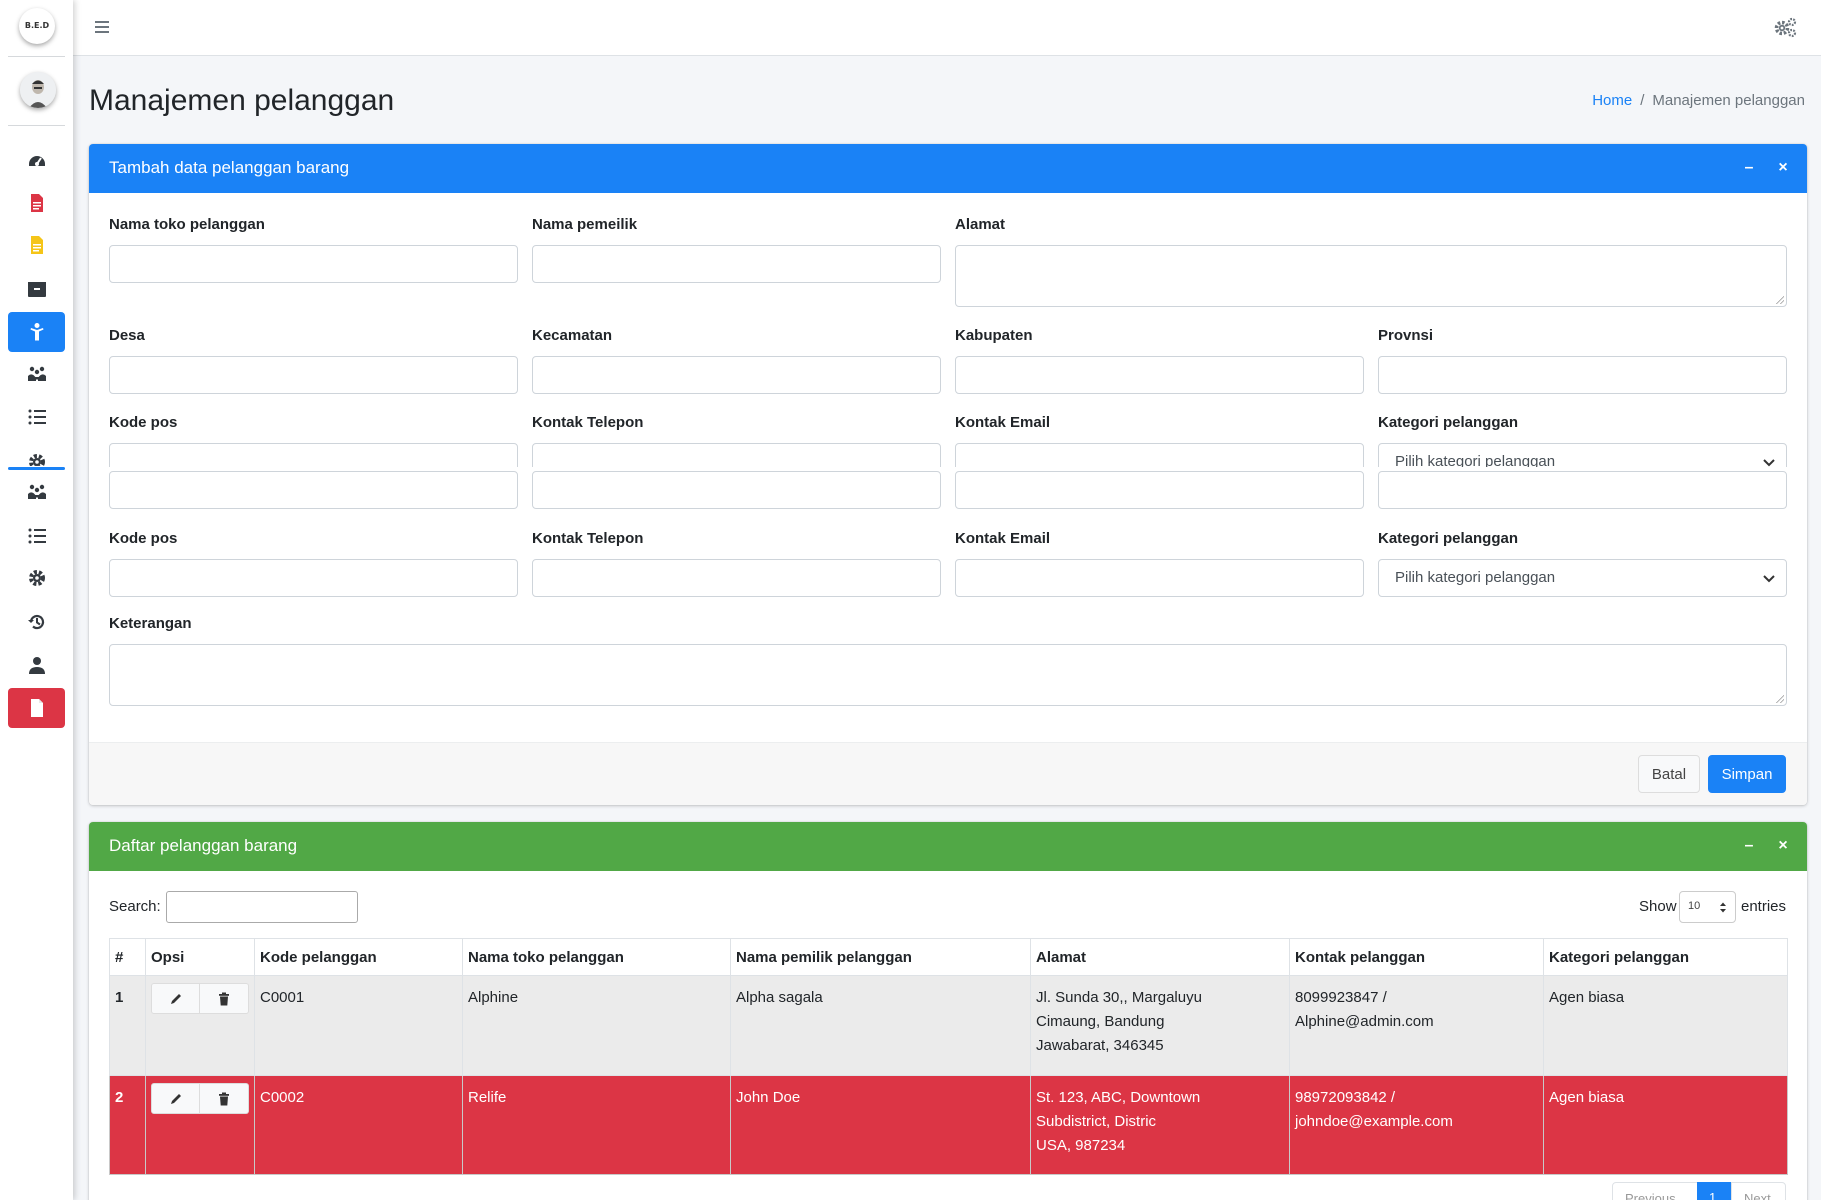 This screenshot has height=1200, width=1821. What do you see at coordinates (948, 675) in the screenshot?
I see `keterangan-textarea` at bounding box center [948, 675].